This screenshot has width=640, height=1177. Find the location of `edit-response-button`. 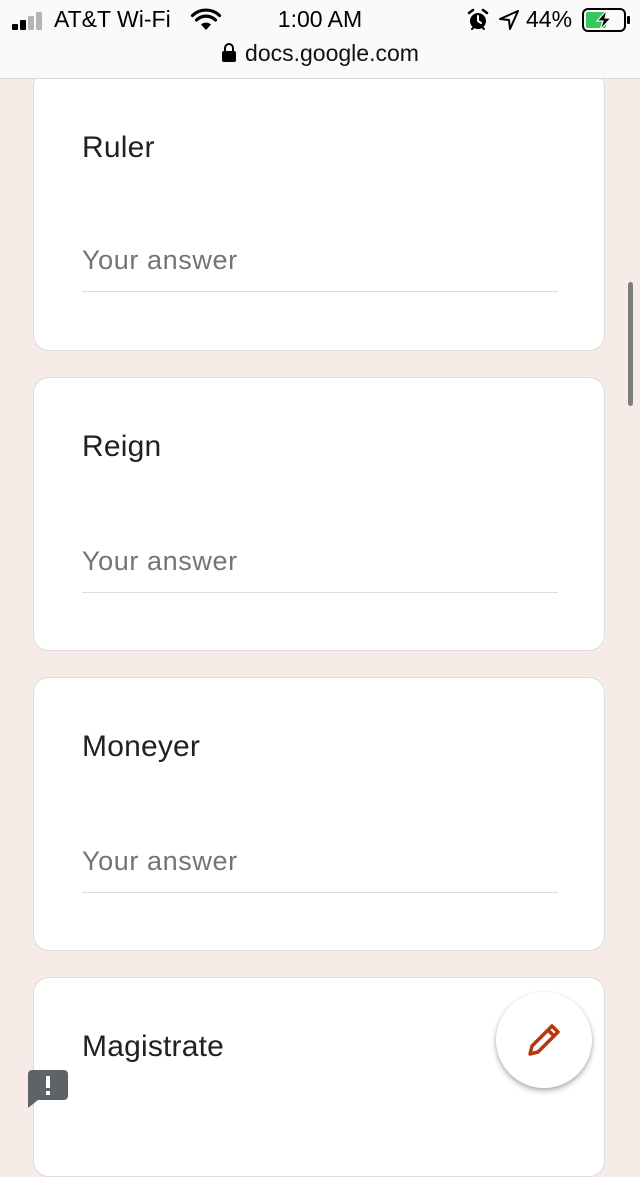

edit-response-button is located at coordinates (544, 1040).